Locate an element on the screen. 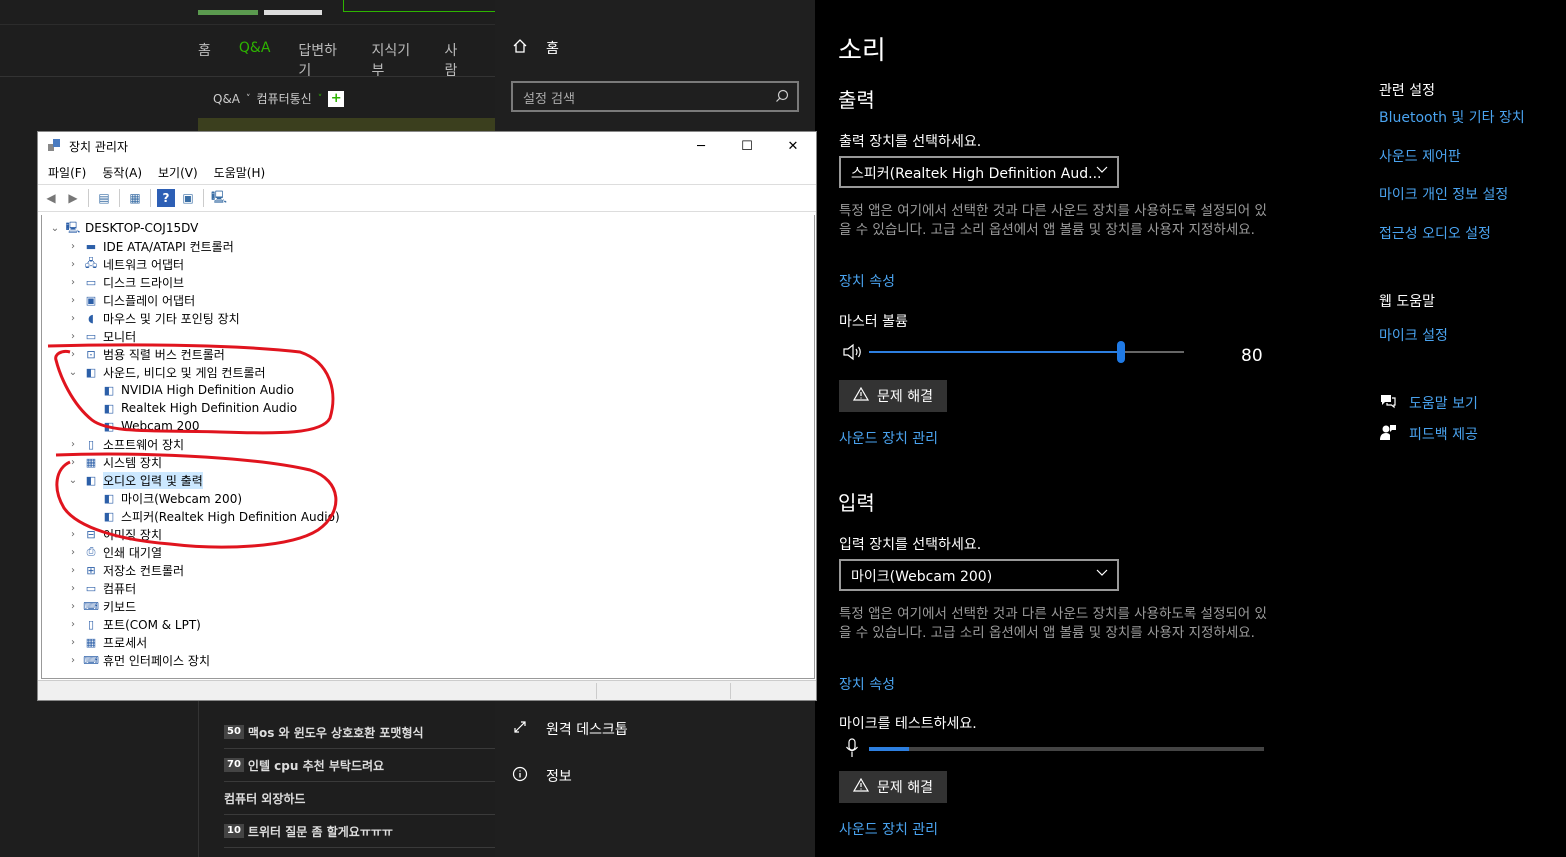 This screenshot has height=857, width=1566. forward-icon: ▶ is located at coordinates (73, 198).